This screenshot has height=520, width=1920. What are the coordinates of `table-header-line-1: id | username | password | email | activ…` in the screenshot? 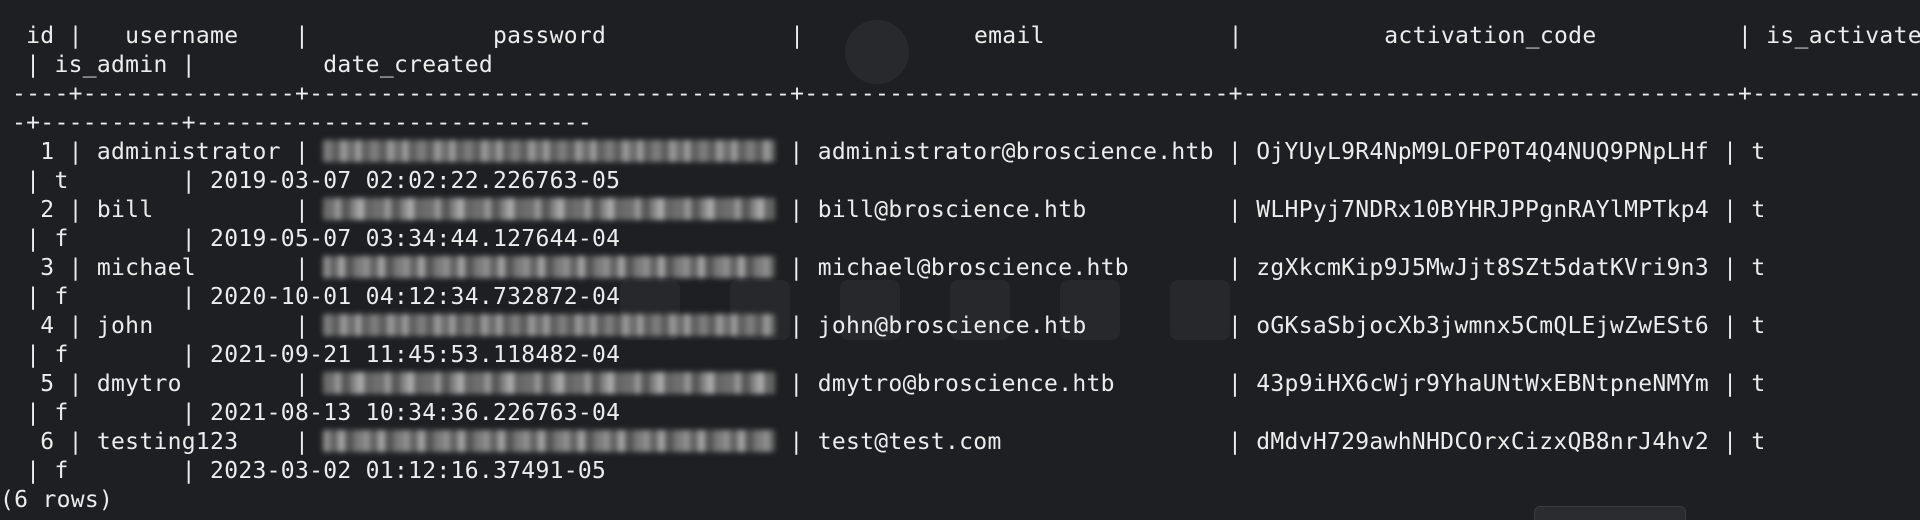 It's located at (966, 36).